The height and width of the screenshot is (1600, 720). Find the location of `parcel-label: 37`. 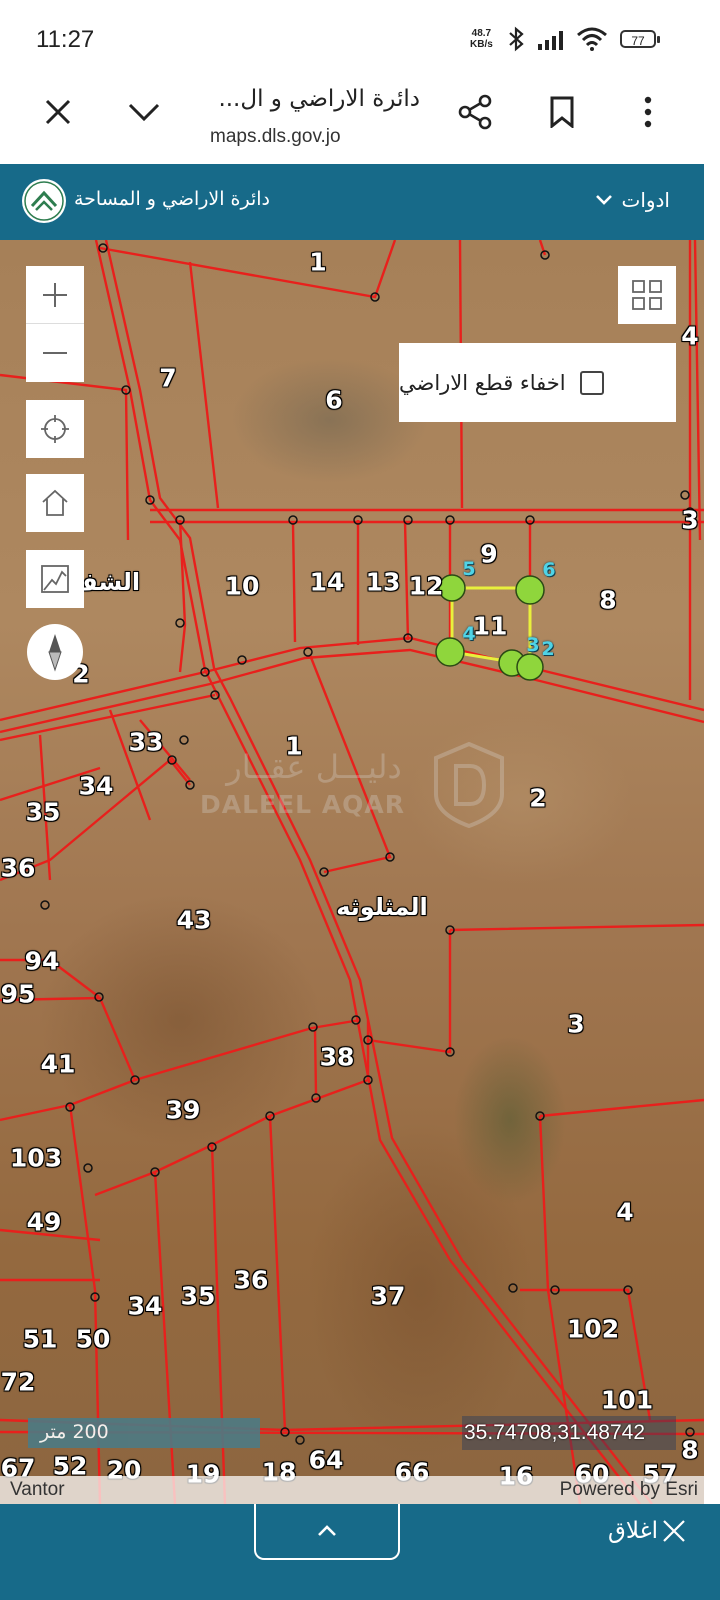

parcel-label: 37 is located at coordinates (388, 1296).